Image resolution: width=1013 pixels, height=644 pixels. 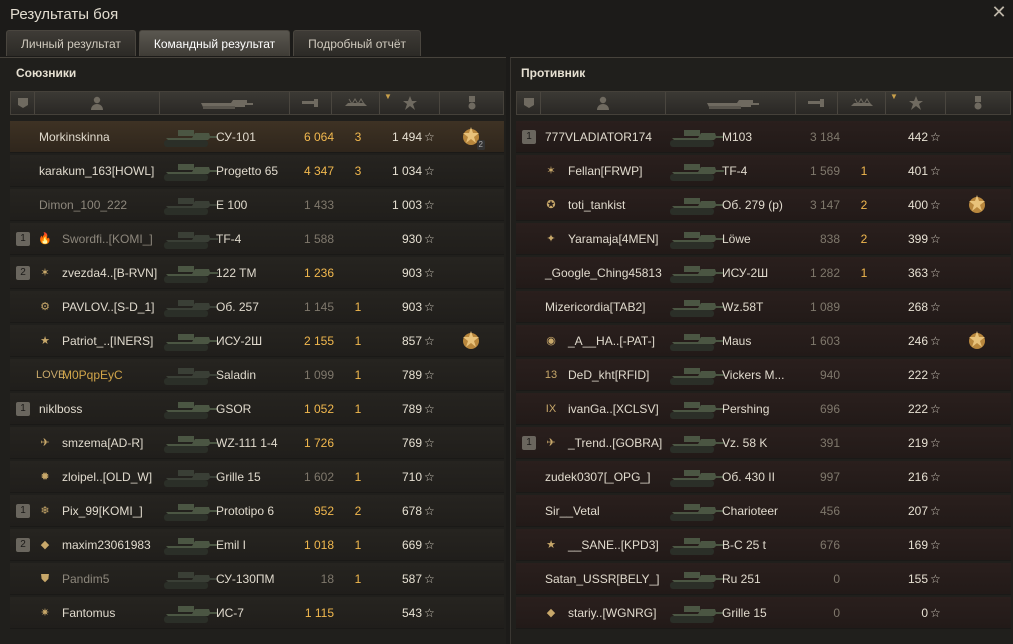 I want to click on damage-value: 1 282, so click(x=824, y=273).